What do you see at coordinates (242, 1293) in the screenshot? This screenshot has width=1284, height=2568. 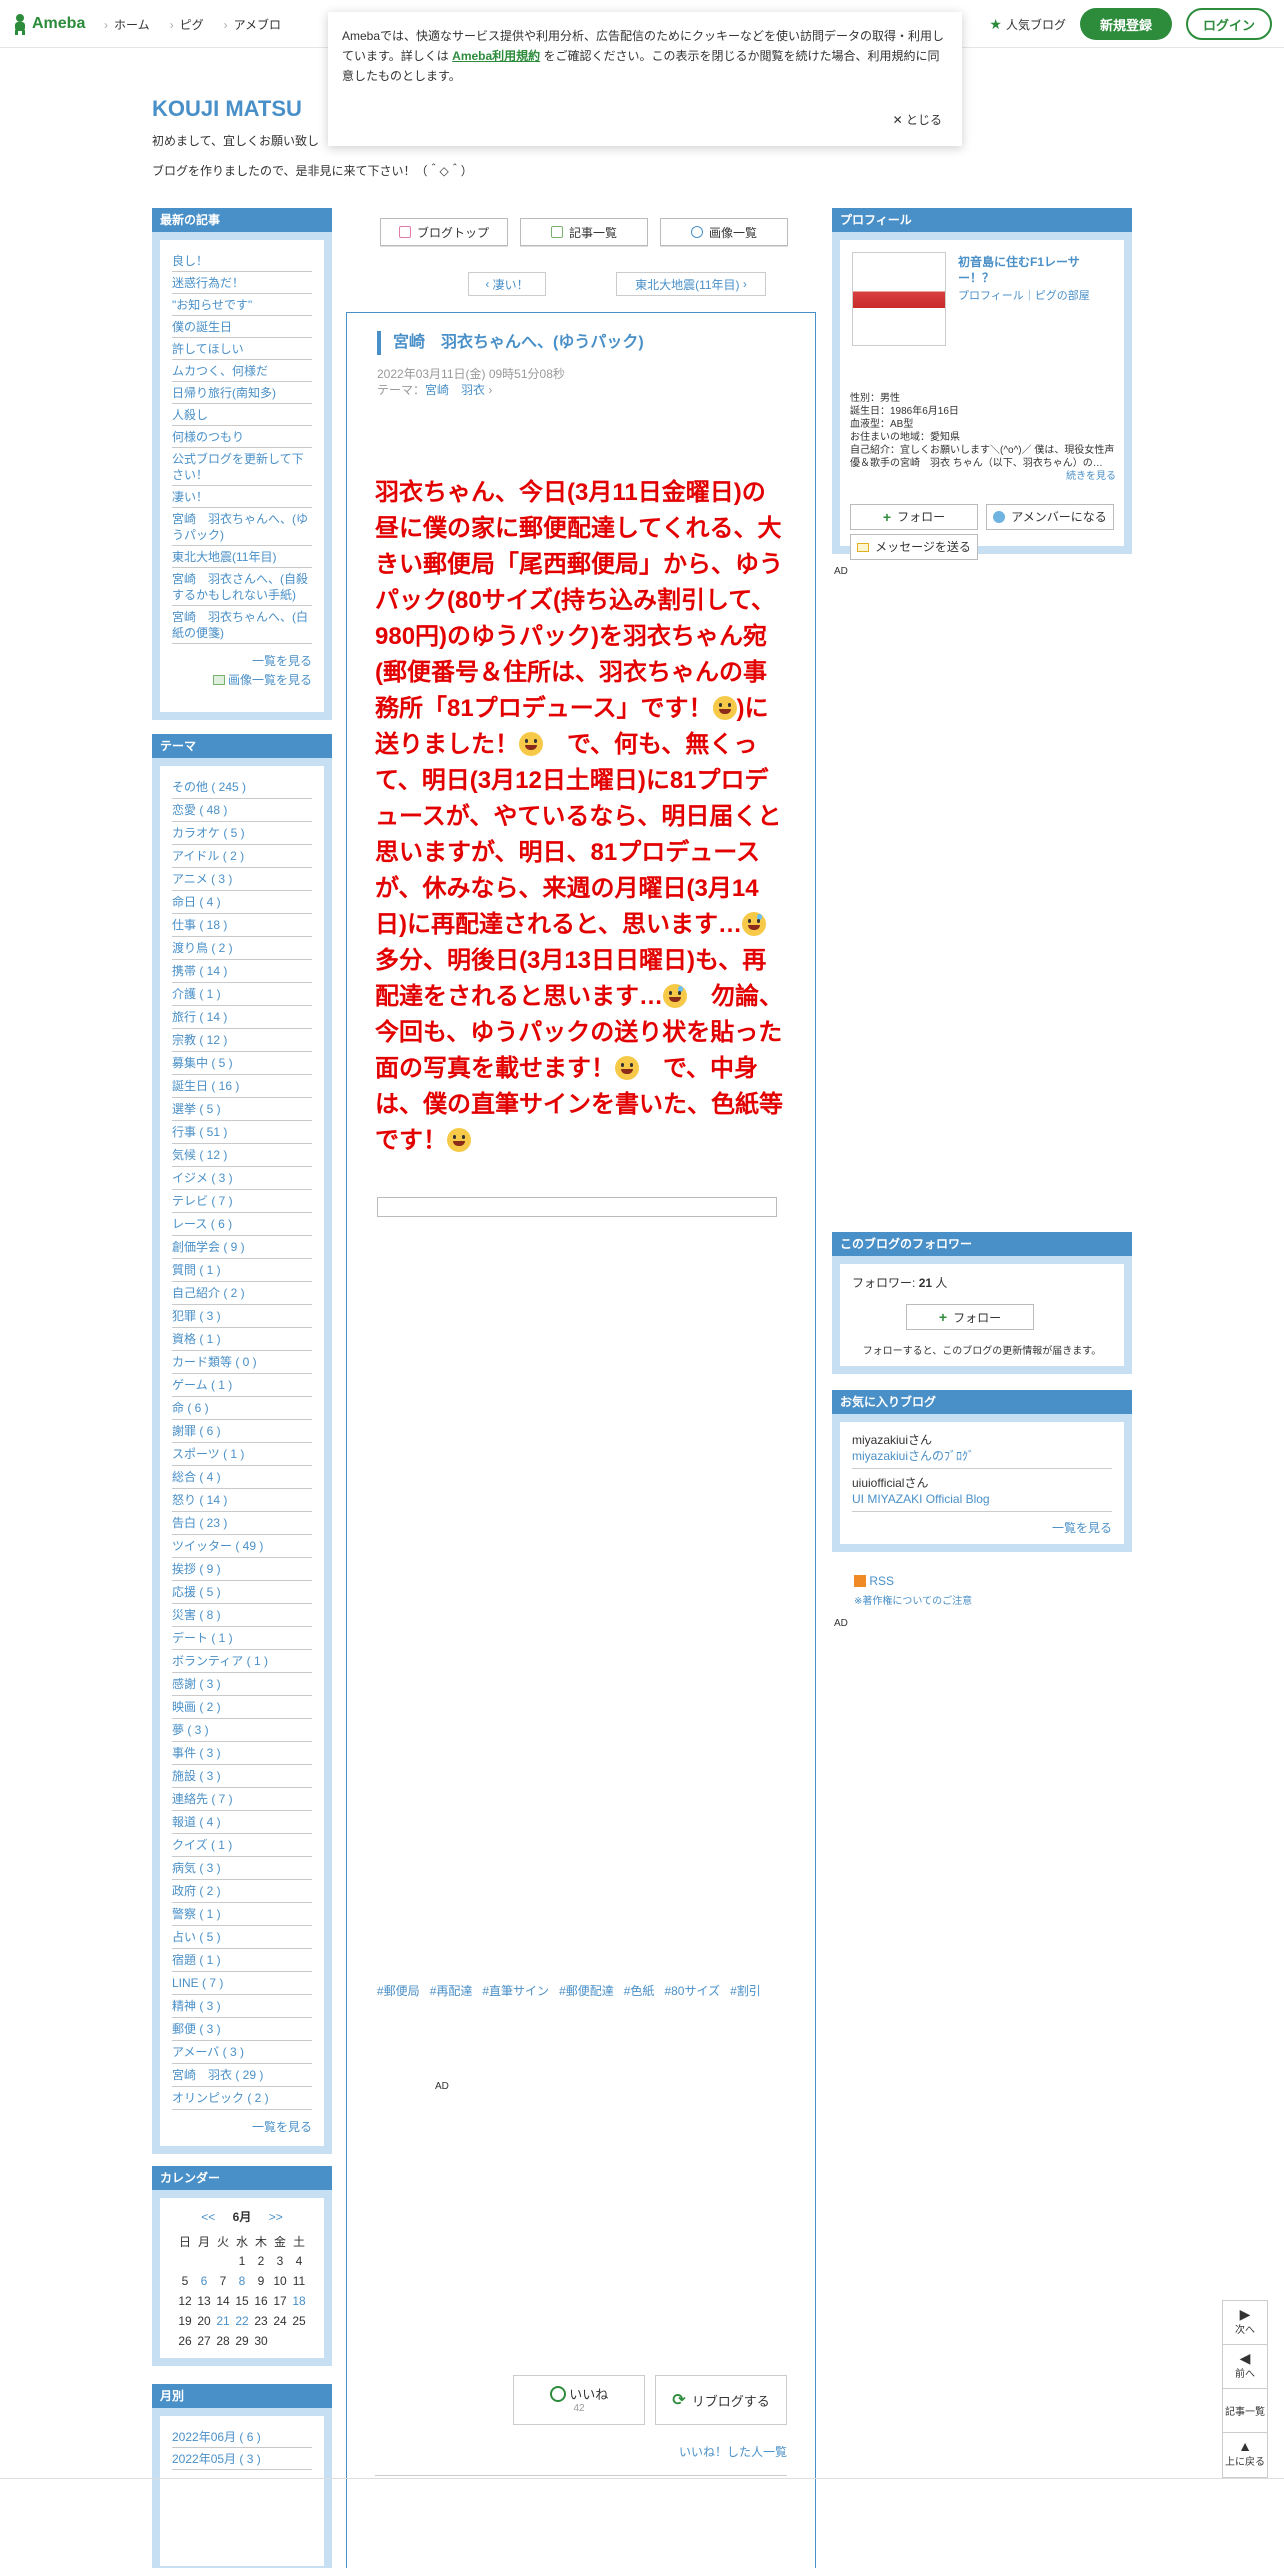 I see `theme-item: 自己紹介 ( 2 )` at bounding box center [242, 1293].